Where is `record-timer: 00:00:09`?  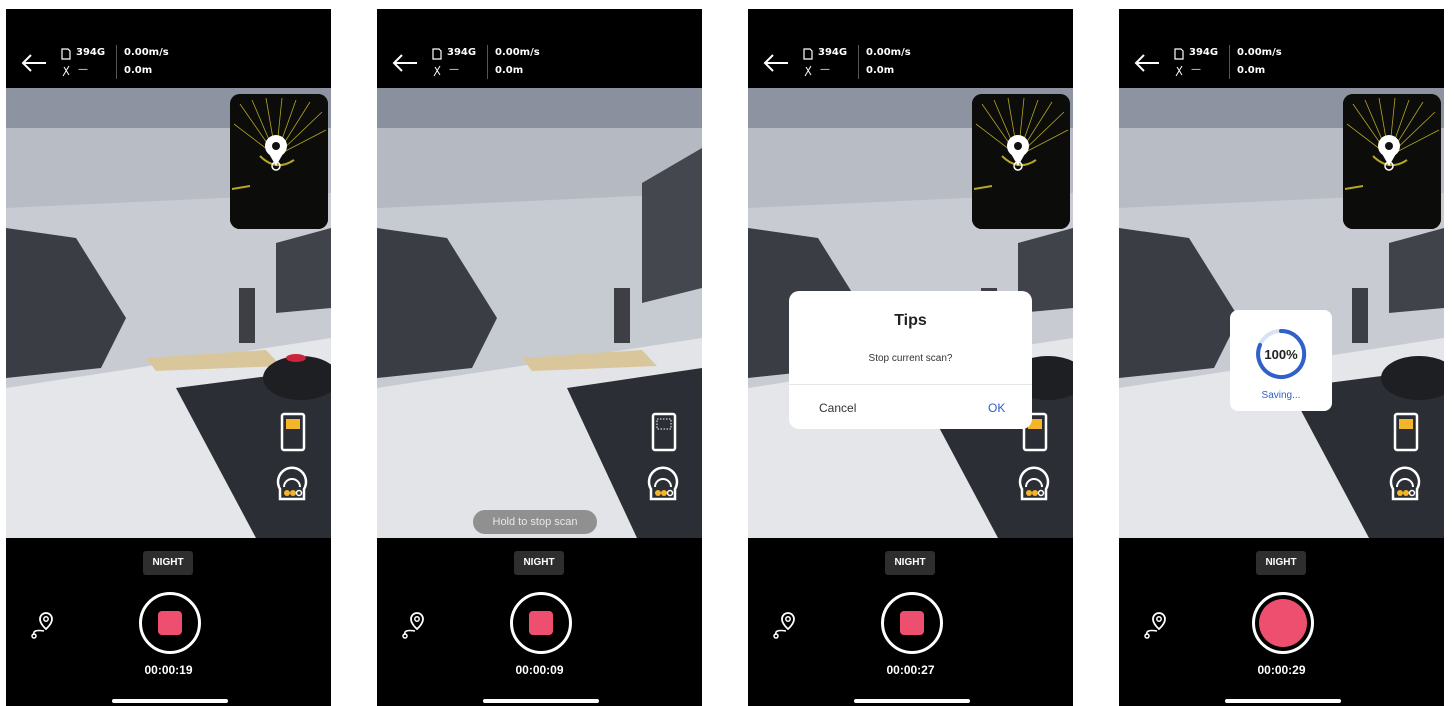 record-timer: 00:00:09 is located at coordinates (539, 670).